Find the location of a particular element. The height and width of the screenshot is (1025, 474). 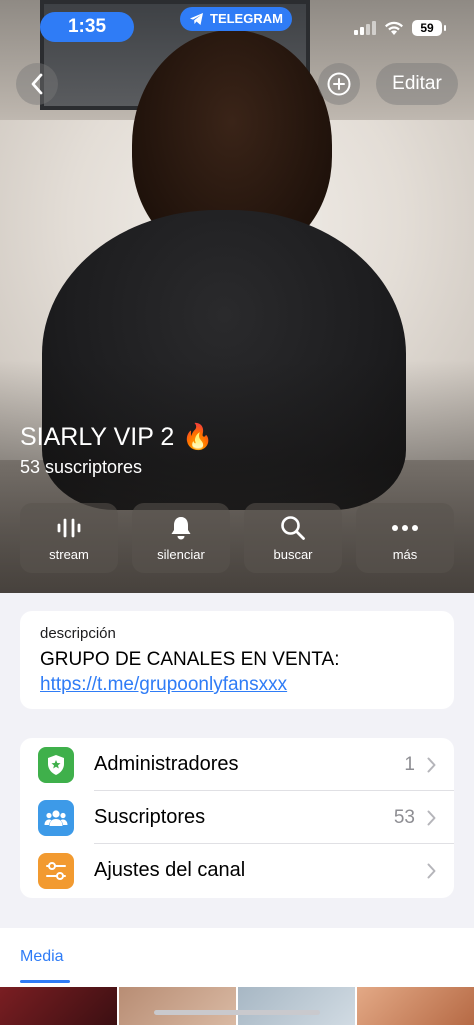

status-icons: 59 is located at coordinates (400, 28).